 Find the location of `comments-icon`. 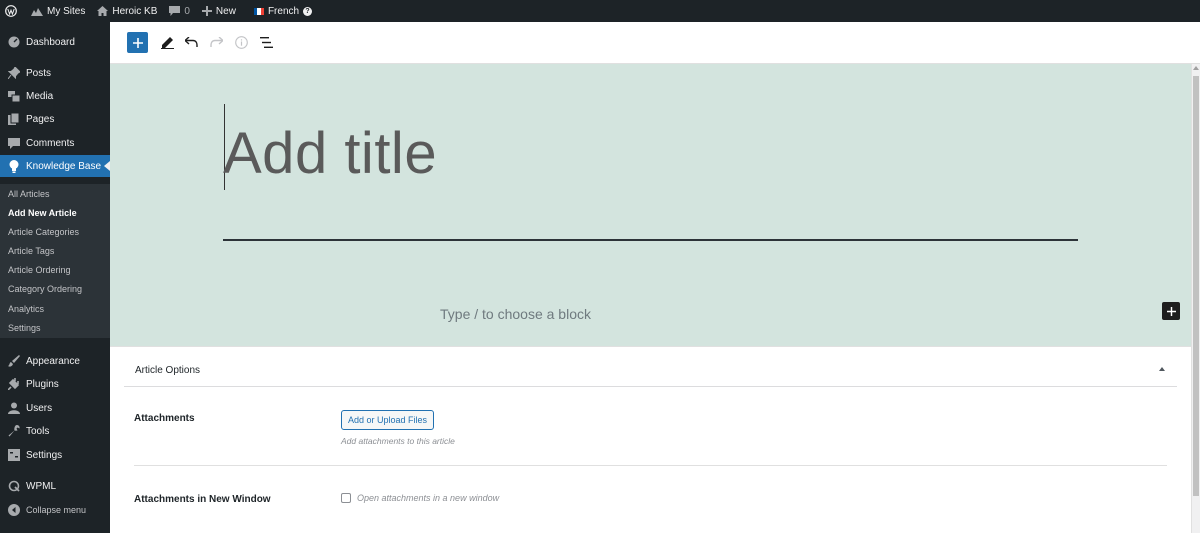

comments-icon is located at coordinates (13, 143).